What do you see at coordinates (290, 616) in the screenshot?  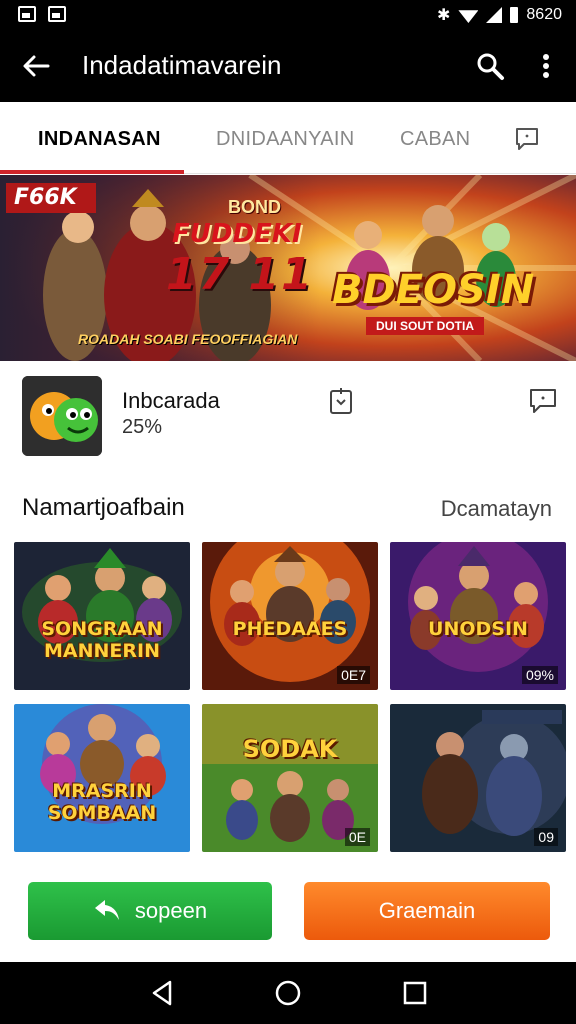 I see `game-card: PHEDAAES 0E7` at bounding box center [290, 616].